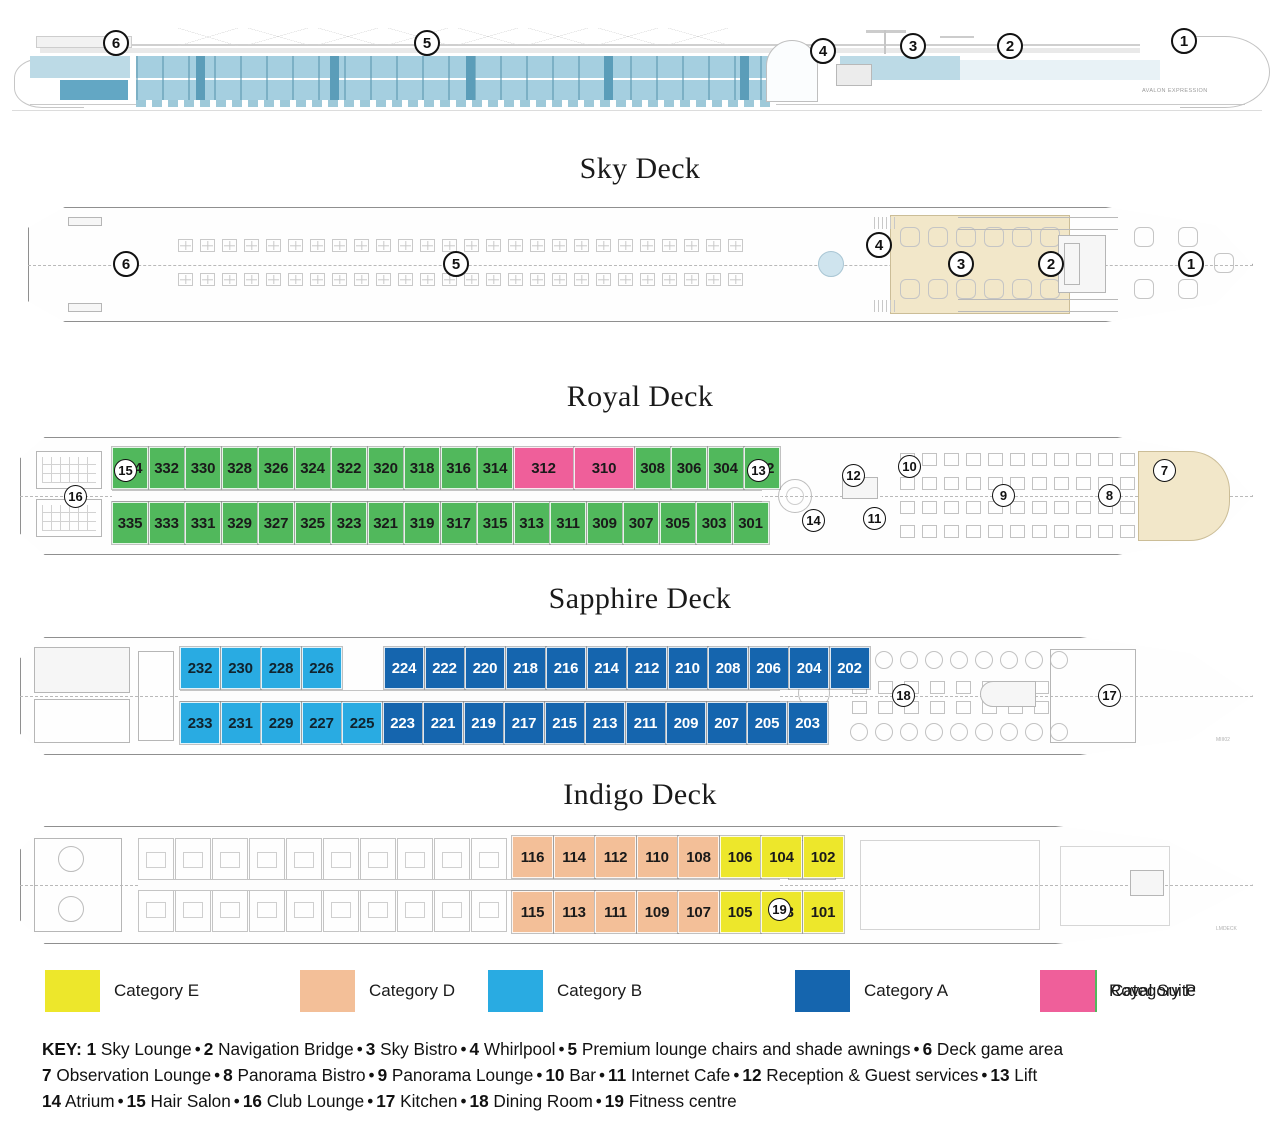 This screenshot has height=1139, width=1280. Describe the element at coordinates (574, 857) in the screenshot. I see `cabin-114: 114` at that location.